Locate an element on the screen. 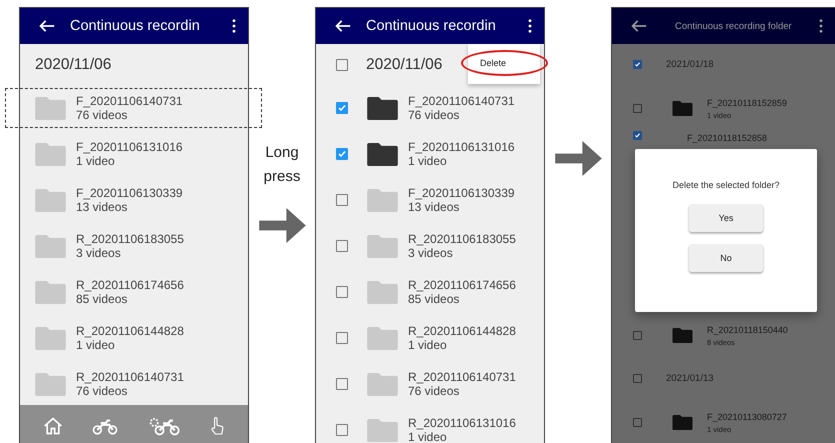 This screenshot has width=835, height=443. motorcycle-icon is located at coordinates (105, 426).